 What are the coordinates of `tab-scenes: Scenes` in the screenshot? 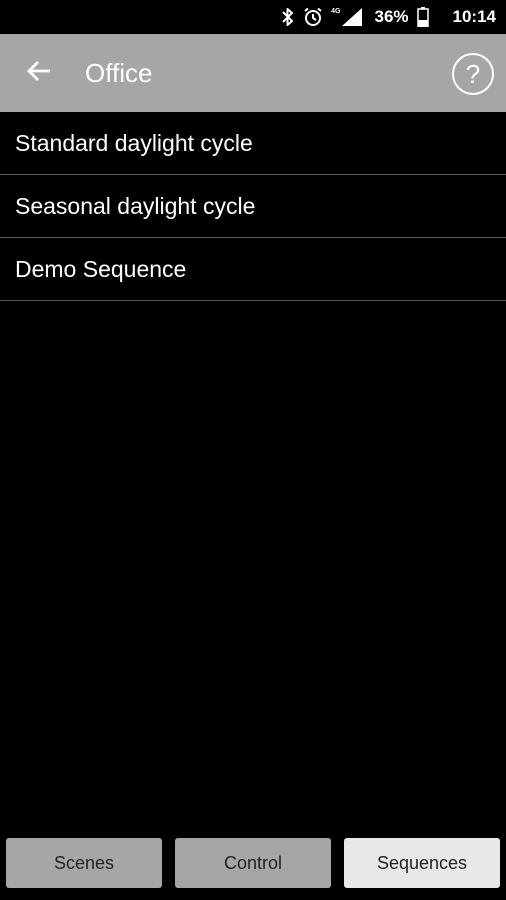 It's located at (84, 863).